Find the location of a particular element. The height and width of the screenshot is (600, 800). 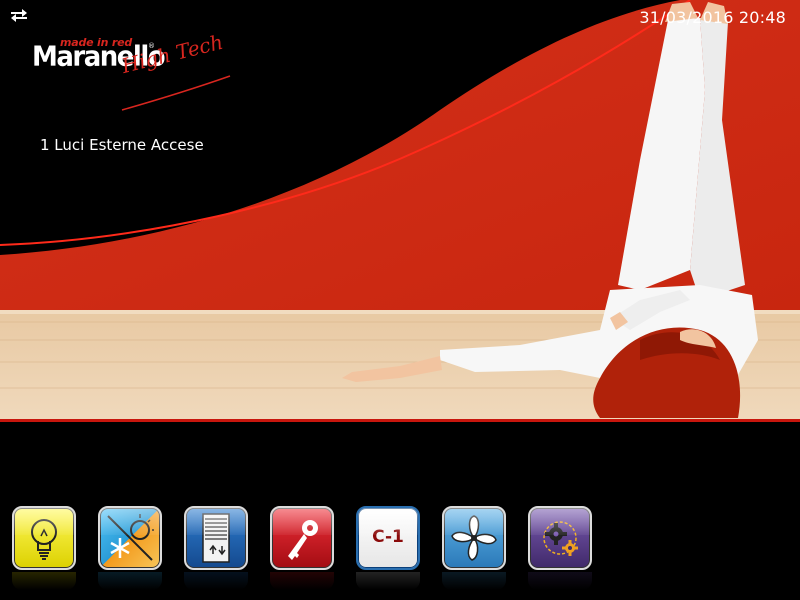

sun-snowflake-icon is located at coordinates (130, 537).